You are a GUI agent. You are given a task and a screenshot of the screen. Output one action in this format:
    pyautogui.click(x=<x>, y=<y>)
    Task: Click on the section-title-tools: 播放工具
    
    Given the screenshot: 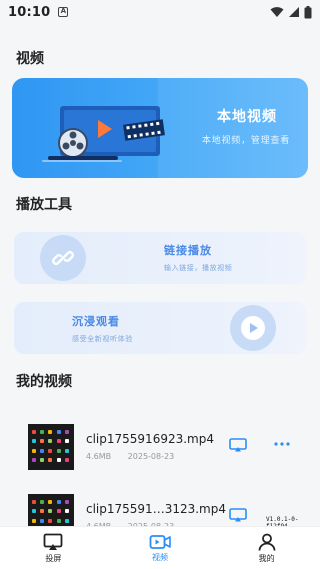 What is the action you would take?
    pyautogui.click(x=44, y=205)
    